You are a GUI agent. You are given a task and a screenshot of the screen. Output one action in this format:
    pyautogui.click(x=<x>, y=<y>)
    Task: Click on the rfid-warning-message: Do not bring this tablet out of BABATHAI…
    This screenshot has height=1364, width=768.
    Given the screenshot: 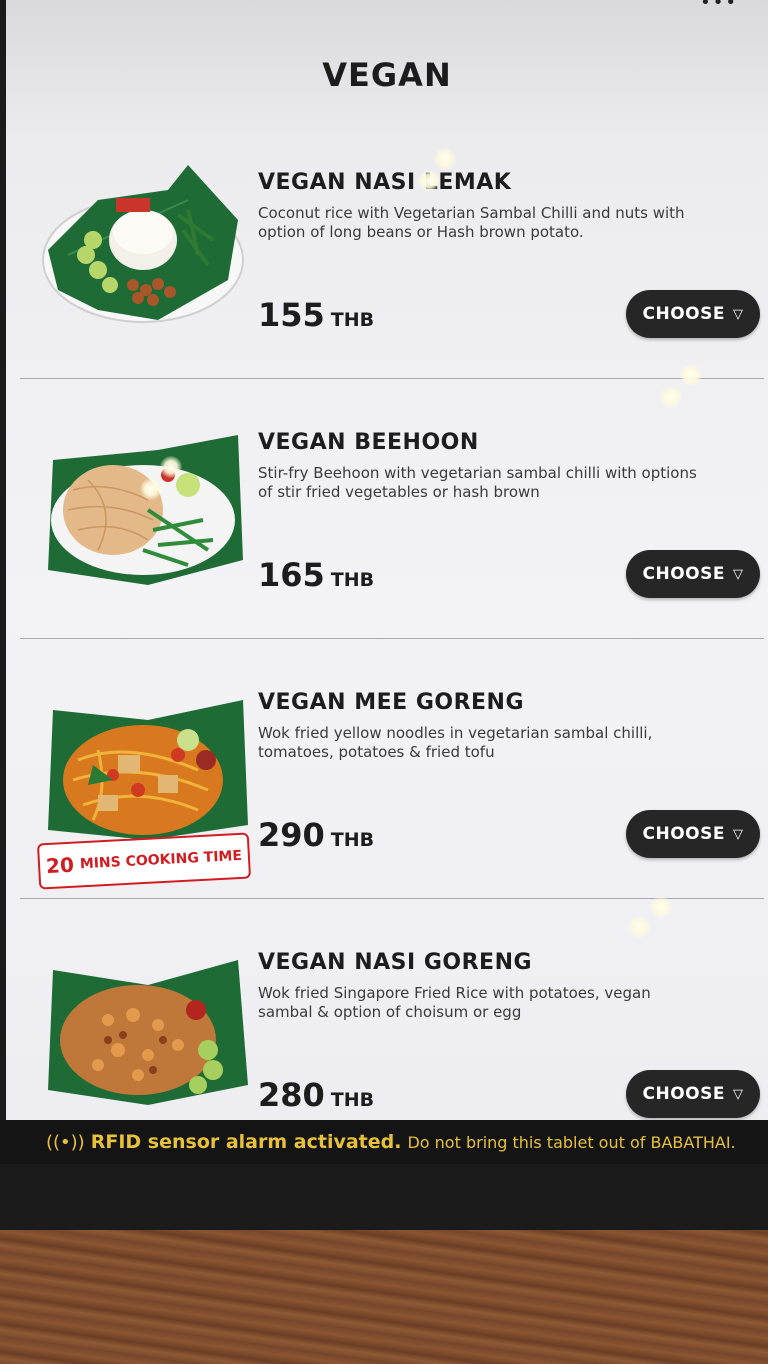 What is the action you would take?
    pyautogui.click(x=571, y=1142)
    